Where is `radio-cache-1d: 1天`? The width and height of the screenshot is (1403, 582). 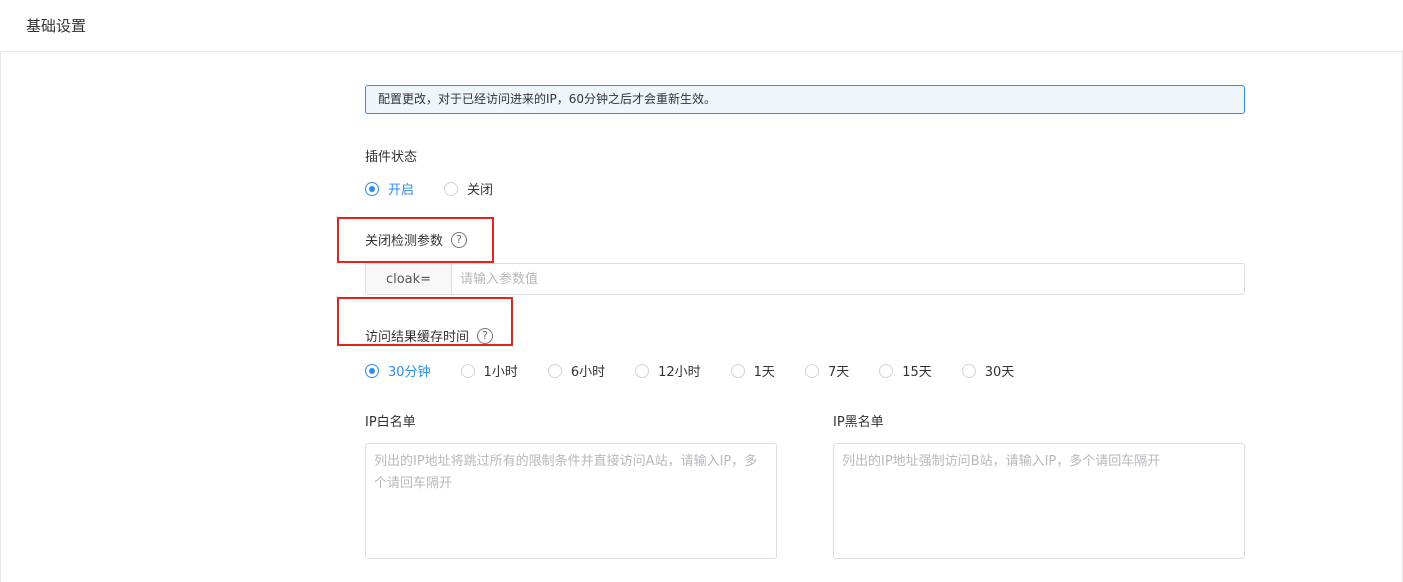 radio-cache-1d: 1天 is located at coordinates (752, 370).